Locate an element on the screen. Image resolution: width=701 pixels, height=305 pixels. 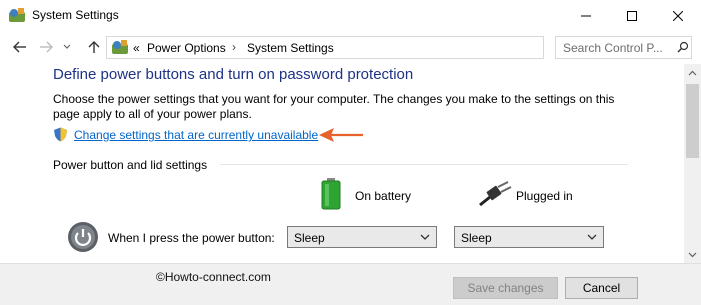
power-button-label: When I press the power button: is located at coordinates (191, 238).